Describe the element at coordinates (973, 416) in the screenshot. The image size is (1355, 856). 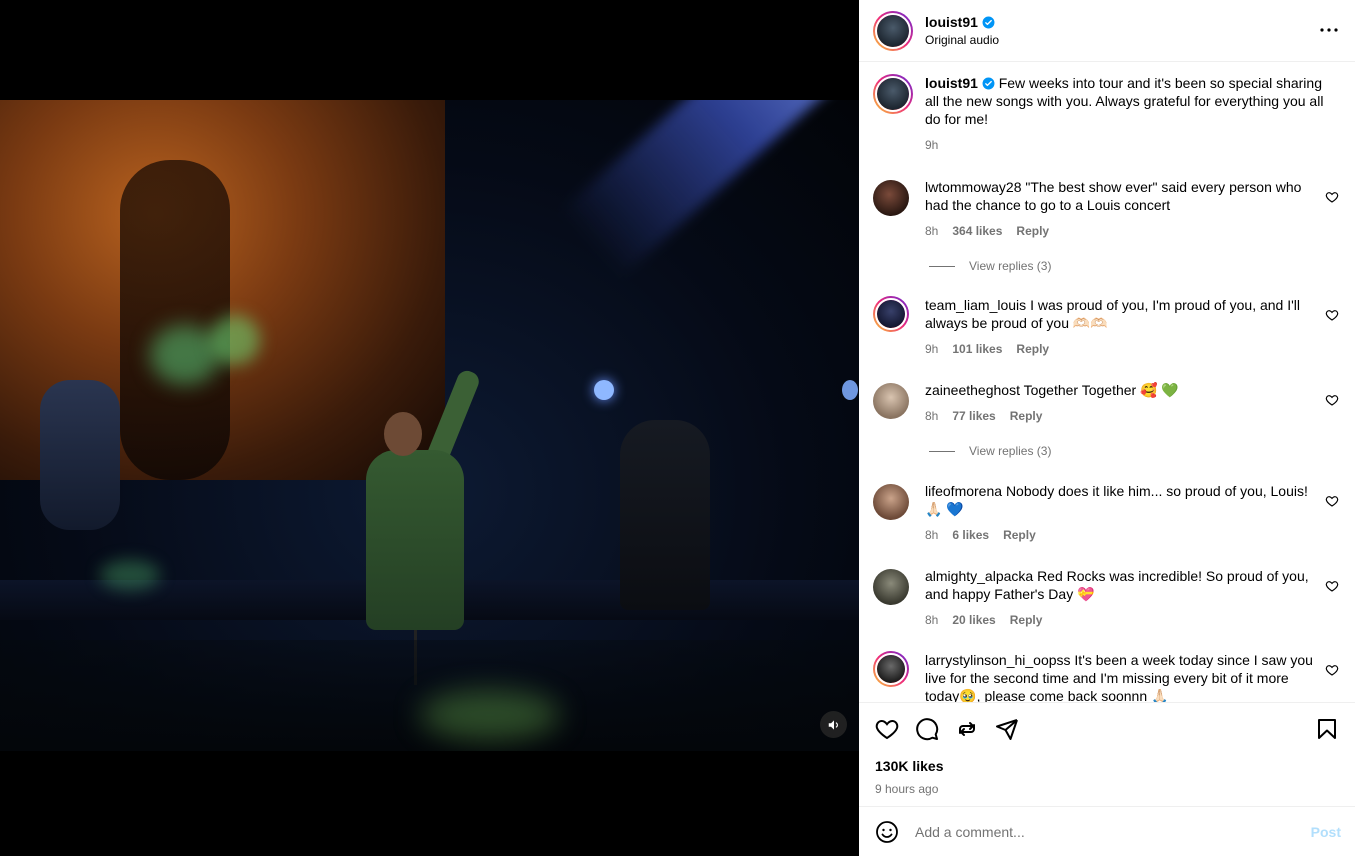
I see `comment-likes: 77 likes` at that location.